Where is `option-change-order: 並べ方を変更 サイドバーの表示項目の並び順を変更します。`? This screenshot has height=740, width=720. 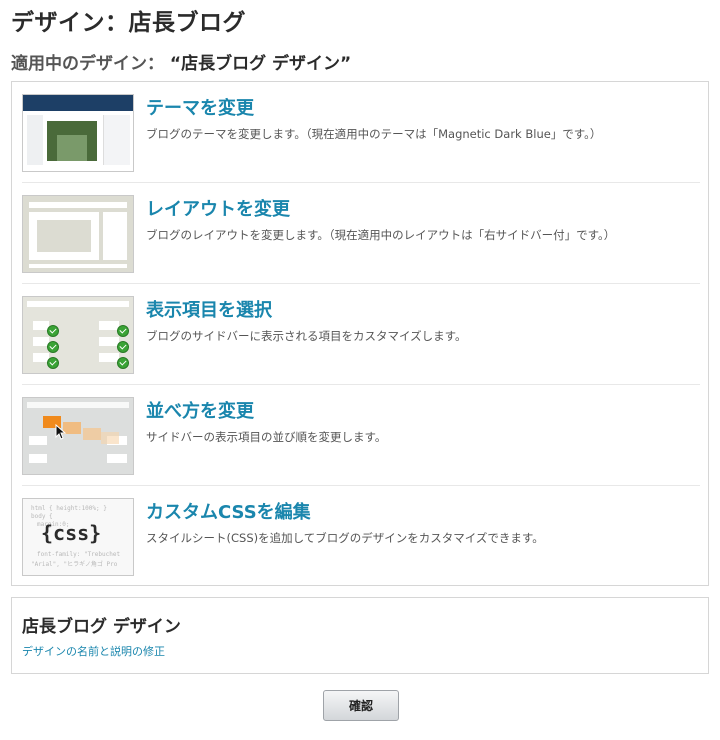
option-change-order: 並べ方を変更 サイドバーの表示項目の並び順を変更します。 is located at coordinates (361, 435).